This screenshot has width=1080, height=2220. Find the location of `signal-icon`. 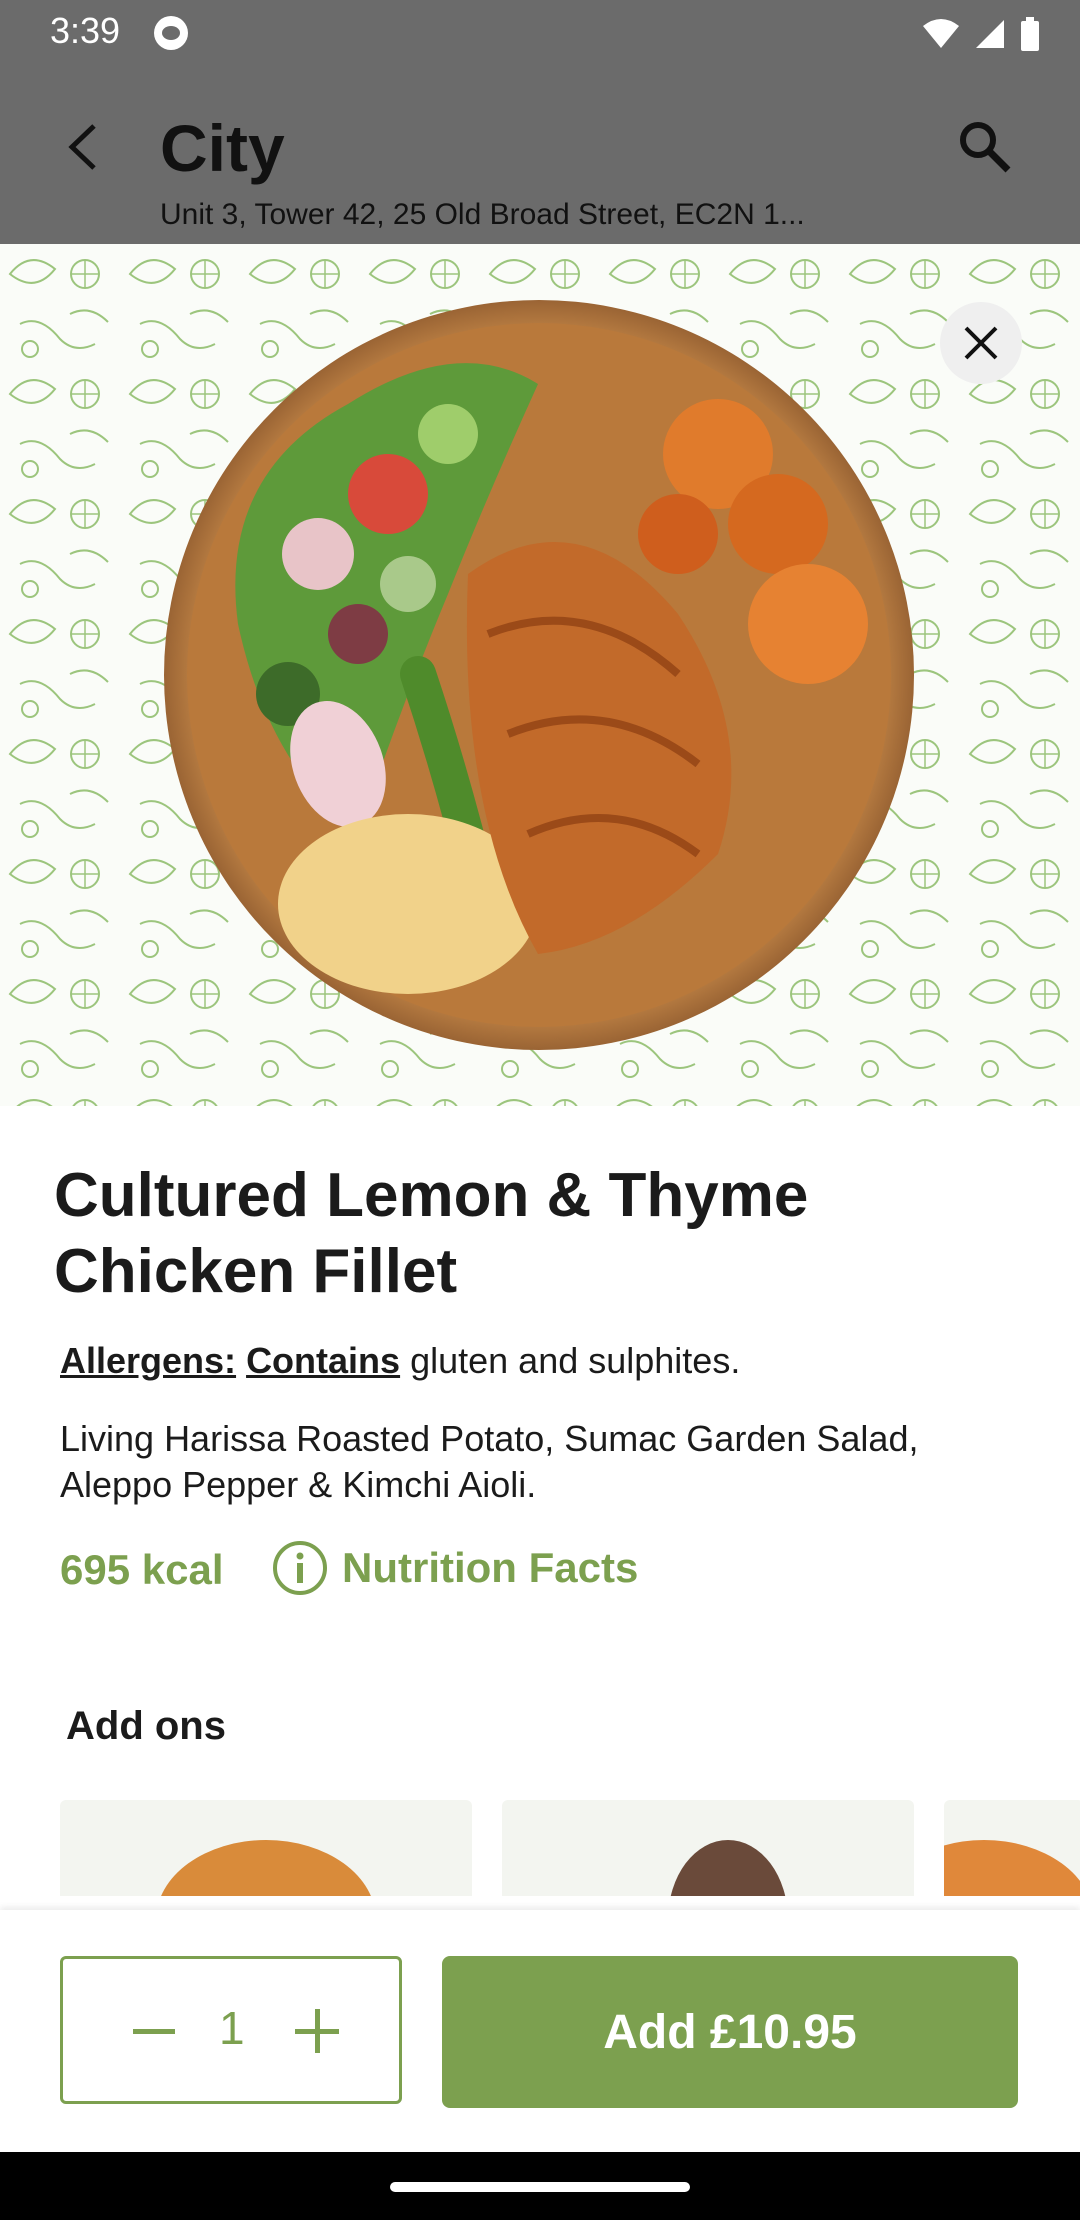

signal-icon is located at coordinates (990, 34).